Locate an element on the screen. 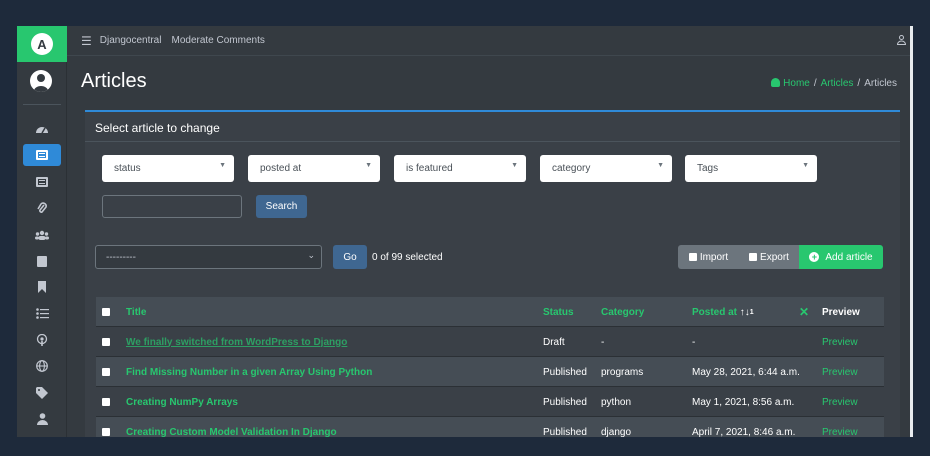 This screenshot has height=456, width=930. breadcrumb-articles-app: Articles is located at coordinates (837, 83).